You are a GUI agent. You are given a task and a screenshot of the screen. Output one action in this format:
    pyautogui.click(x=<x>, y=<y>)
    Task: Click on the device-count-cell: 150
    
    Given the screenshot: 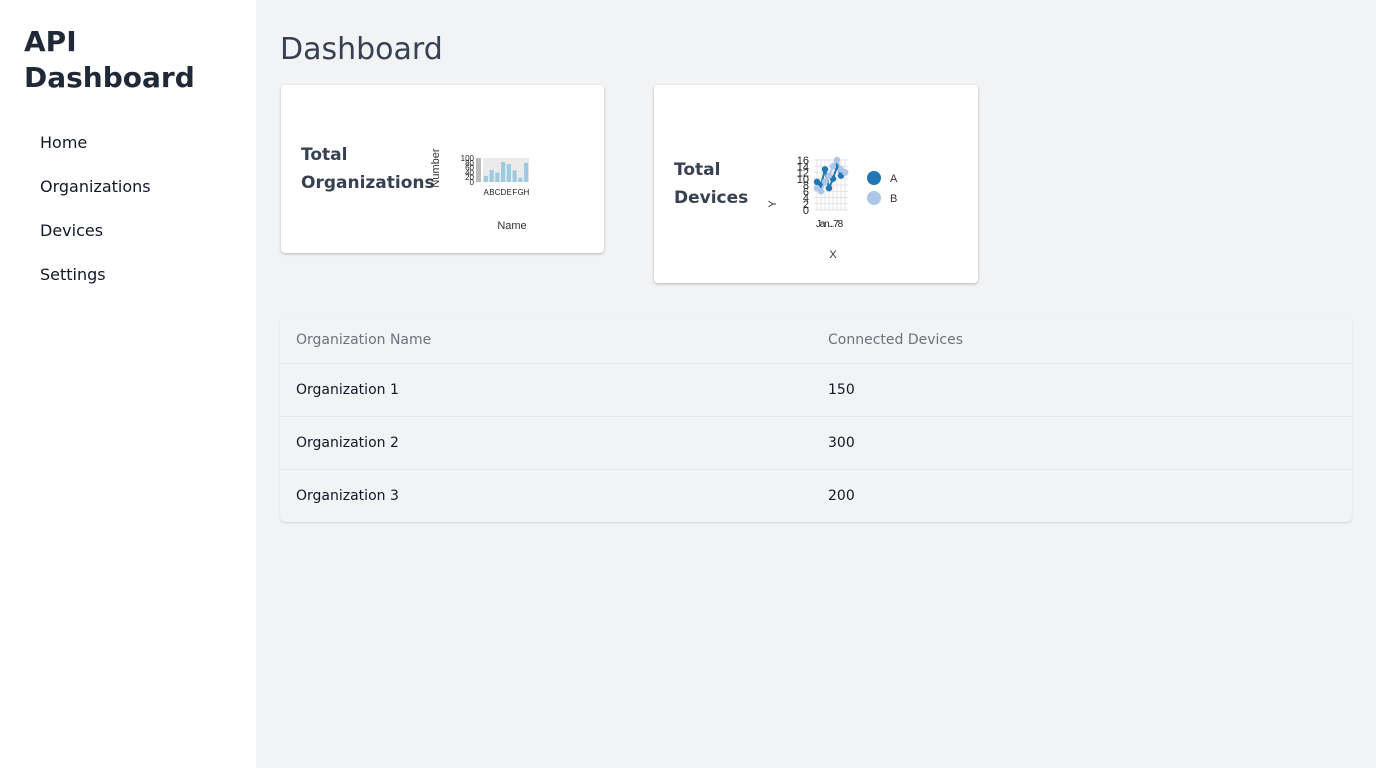 What is the action you would take?
    pyautogui.click(x=1082, y=390)
    